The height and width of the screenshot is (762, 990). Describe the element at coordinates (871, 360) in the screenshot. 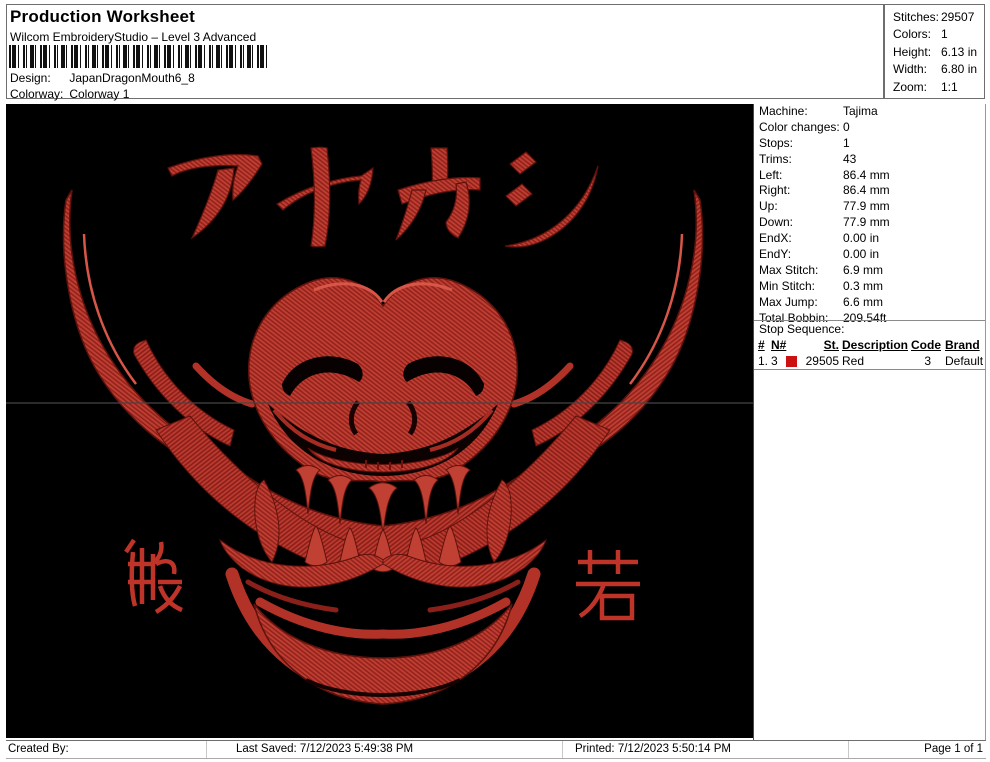

I see `stop-sequence-row: 1. 3 29505 Red 3 Default` at that location.